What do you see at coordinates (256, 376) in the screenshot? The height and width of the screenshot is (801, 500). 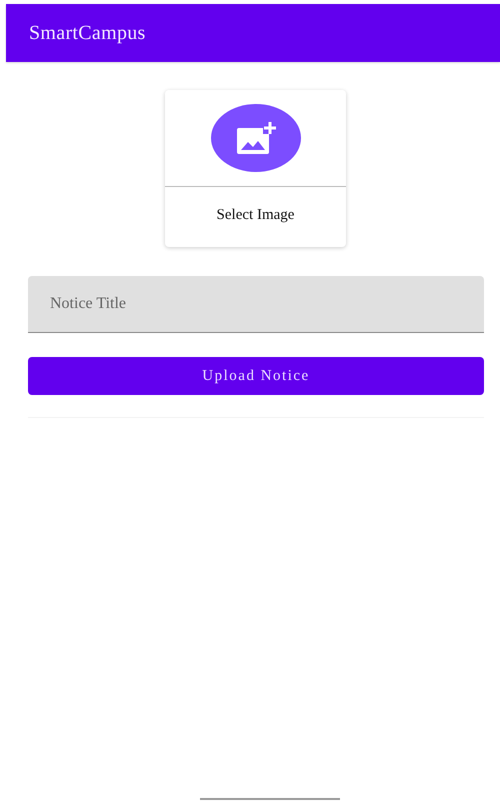 I see `upload-notice-button: Upload Notice` at bounding box center [256, 376].